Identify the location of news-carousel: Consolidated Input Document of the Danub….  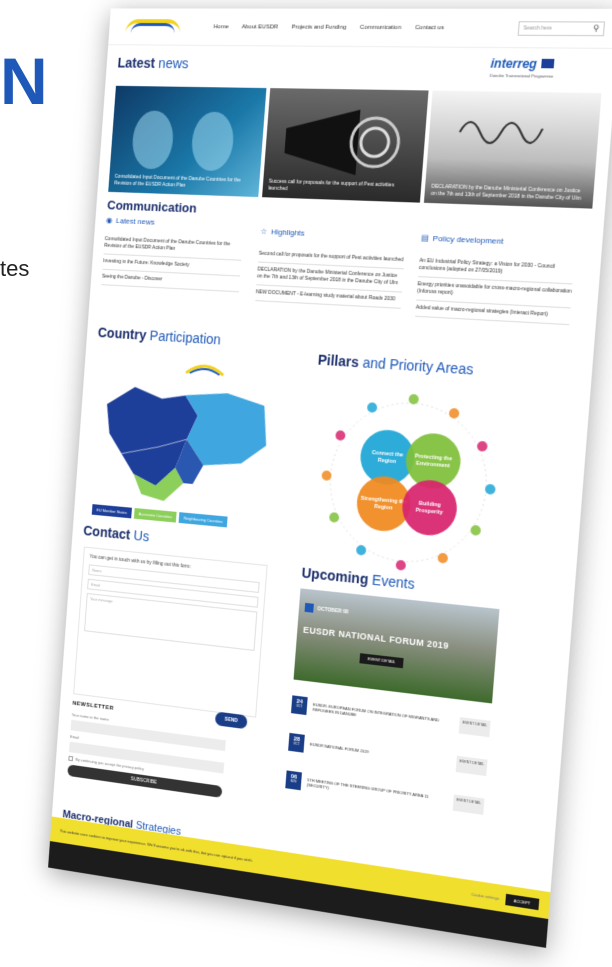
(354, 147).